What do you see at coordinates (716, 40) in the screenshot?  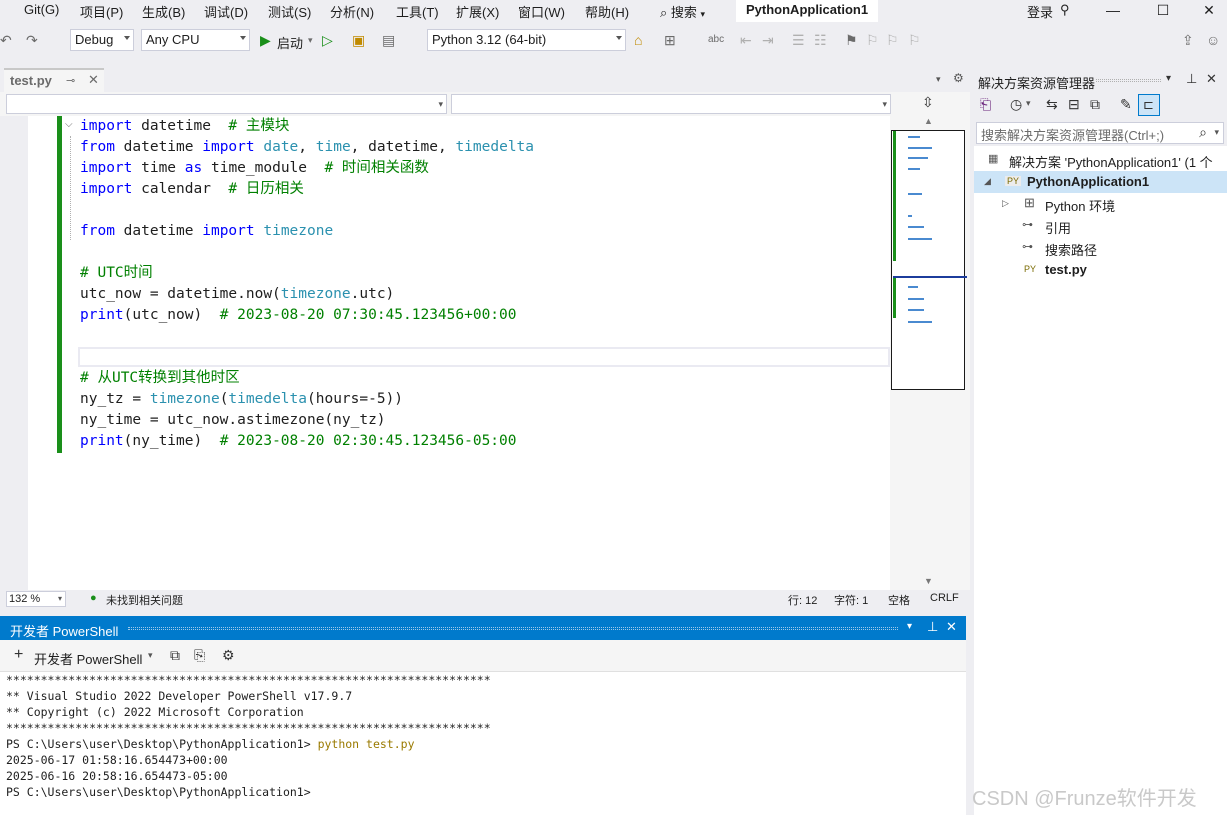 I see `spell-check-icon: abc` at bounding box center [716, 40].